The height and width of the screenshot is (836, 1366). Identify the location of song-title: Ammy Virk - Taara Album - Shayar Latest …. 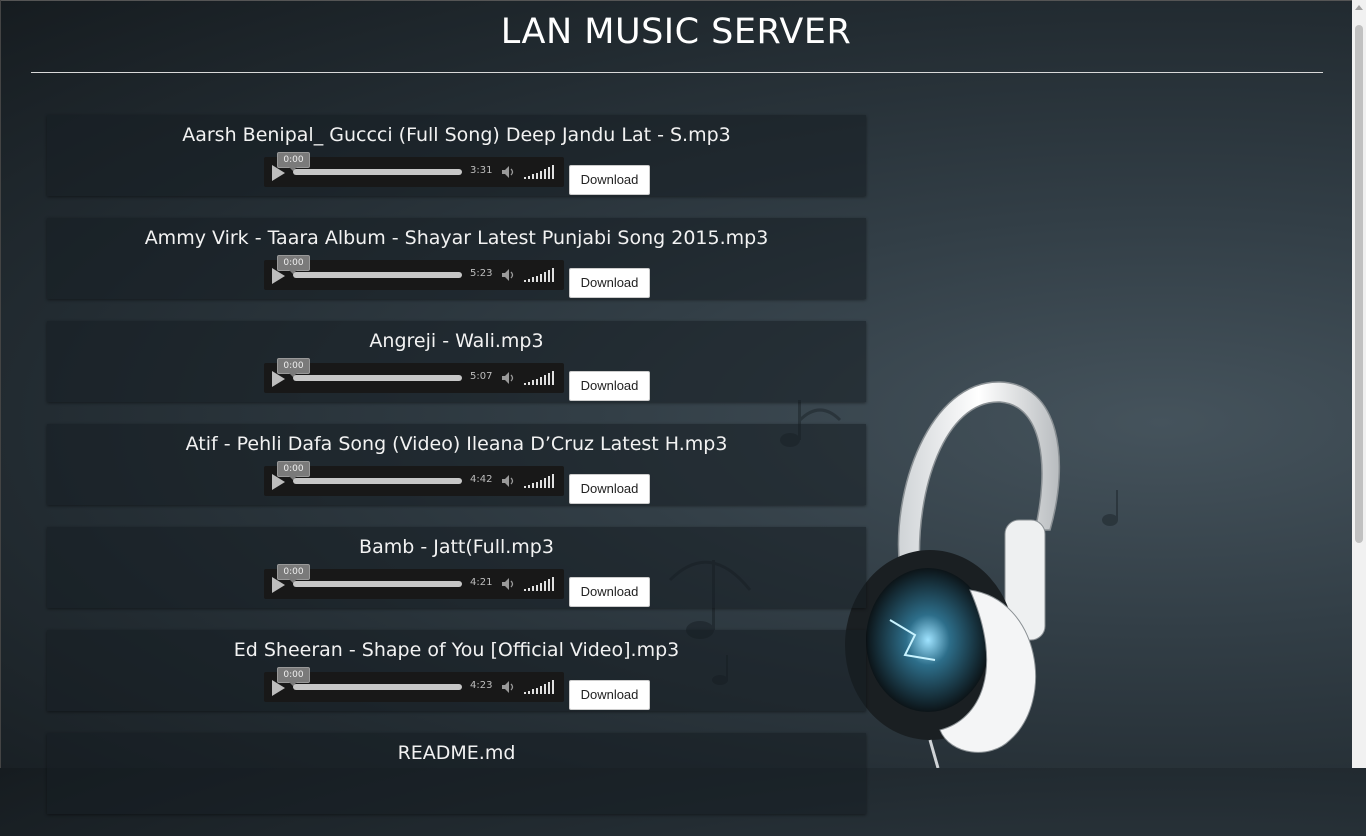
(456, 238).